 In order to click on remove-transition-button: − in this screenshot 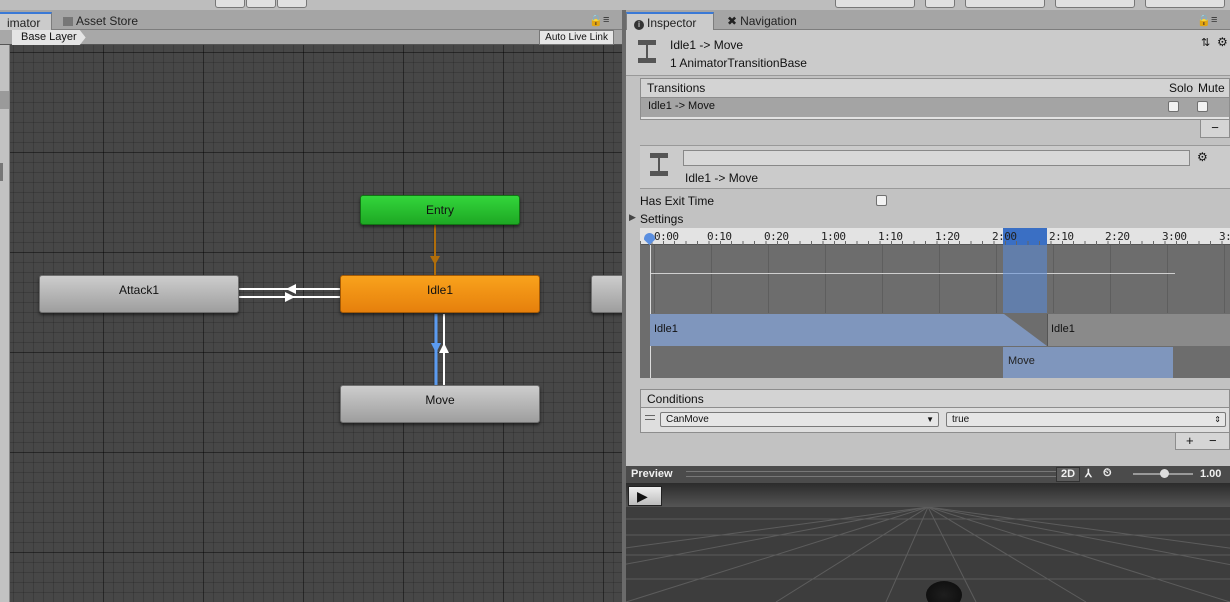, I will do `click(1215, 129)`.